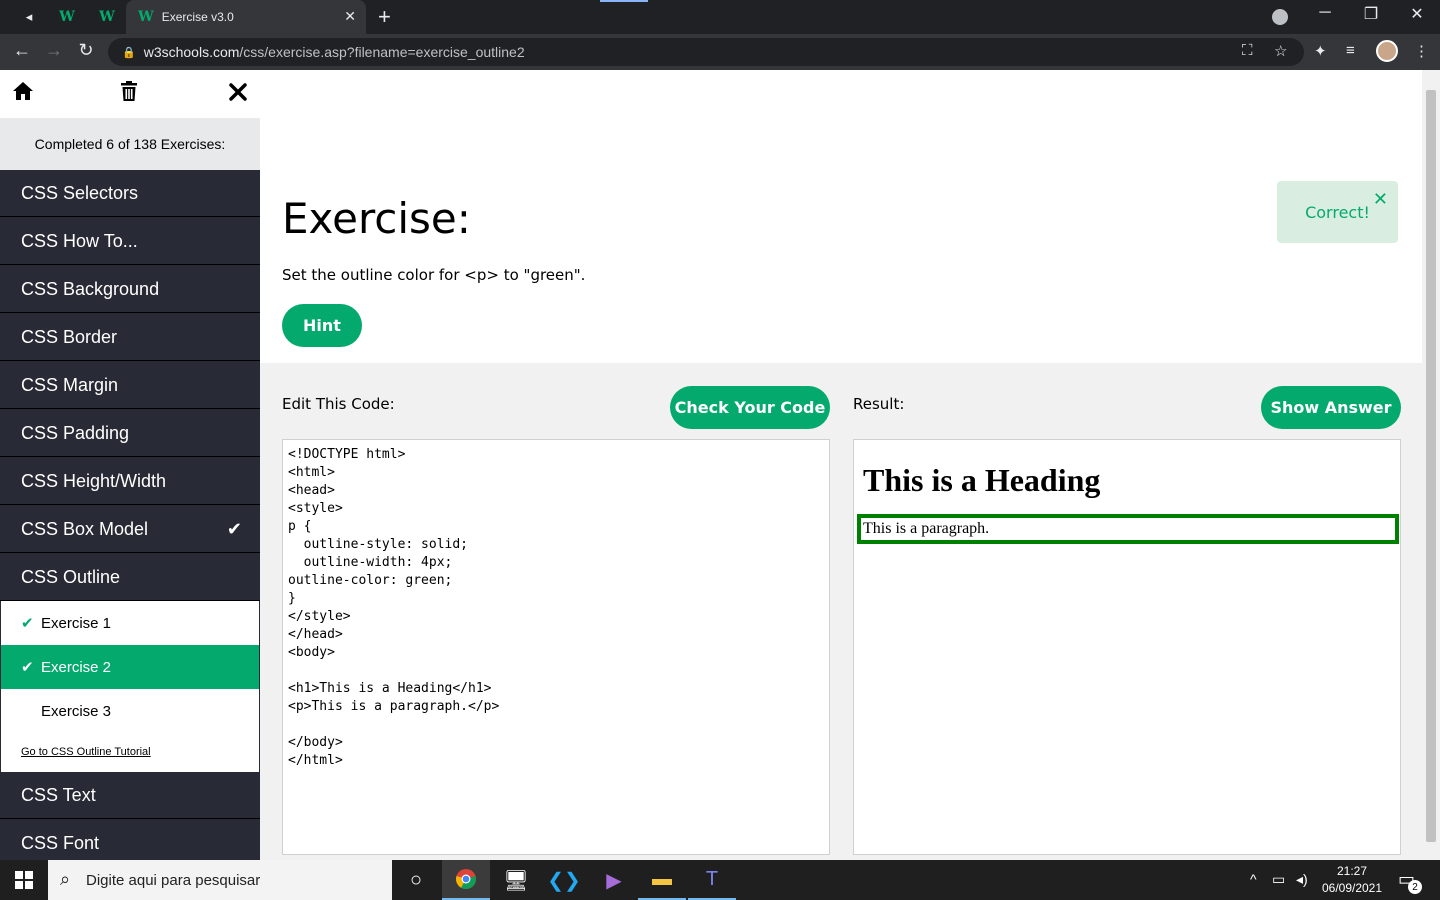  What do you see at coordinates (130, 577) in the screenshot?
I see `sidebar-item-css-outline: CSS Outline` at bounding box center [130, 577].